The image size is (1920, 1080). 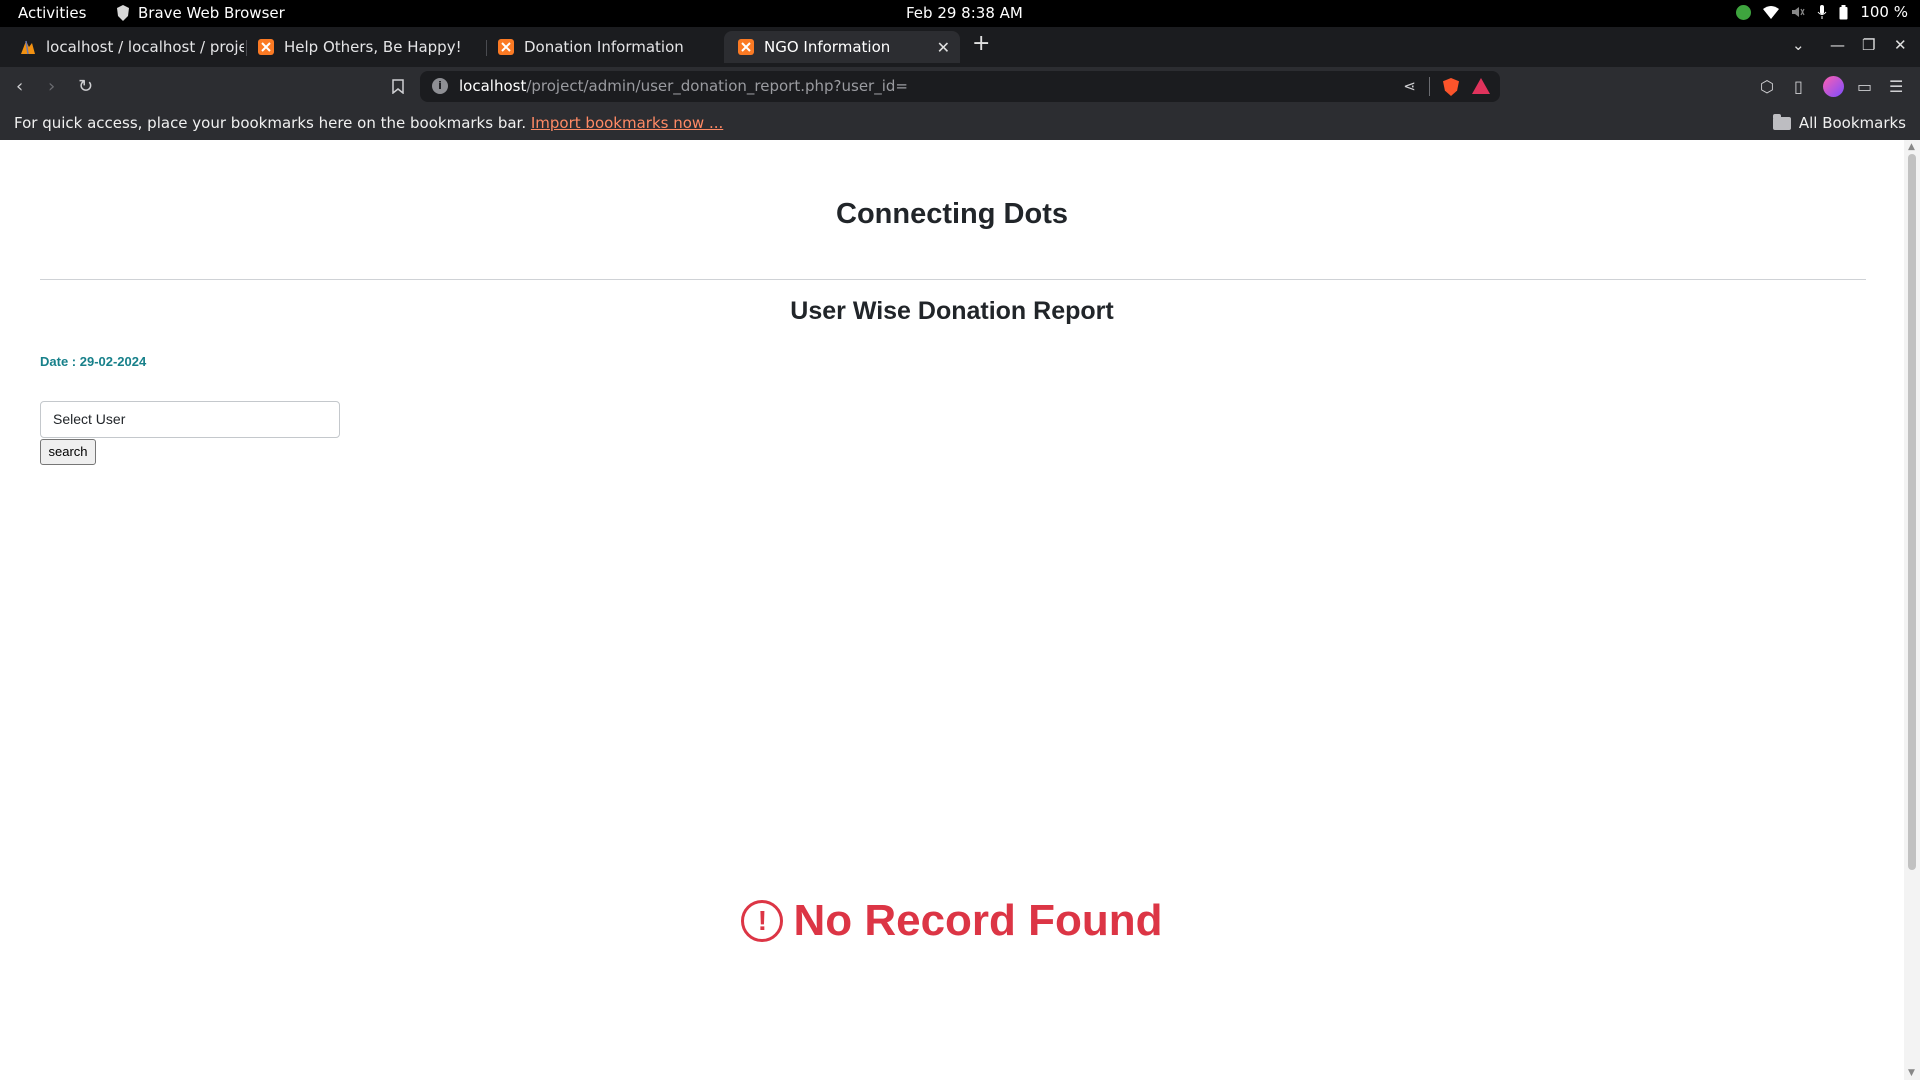 What do you see at coordinates (953, 279) in the screenshot?
I see `header-divider` at bounding box center [953, 279].